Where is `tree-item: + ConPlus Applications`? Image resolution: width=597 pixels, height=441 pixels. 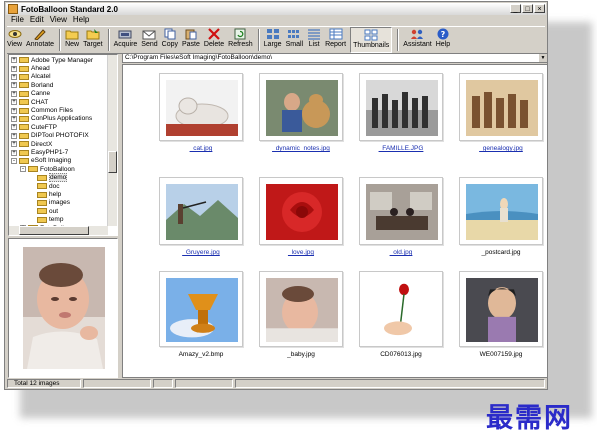 tree-item: + ConPlus Applications is located at coordinates (51, 119).